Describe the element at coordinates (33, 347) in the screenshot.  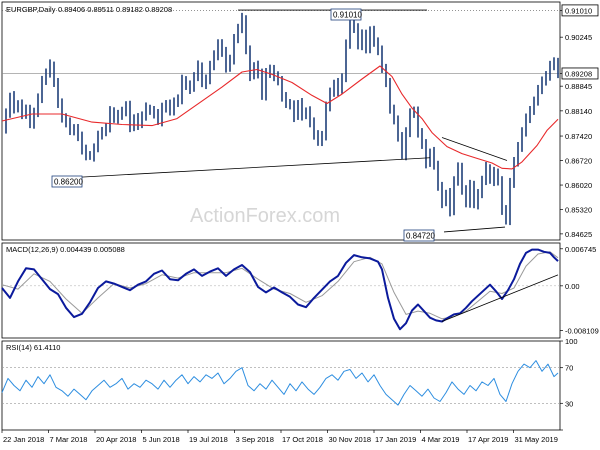
I see `rsi-title: RSI(14) 61.4110` at that location.